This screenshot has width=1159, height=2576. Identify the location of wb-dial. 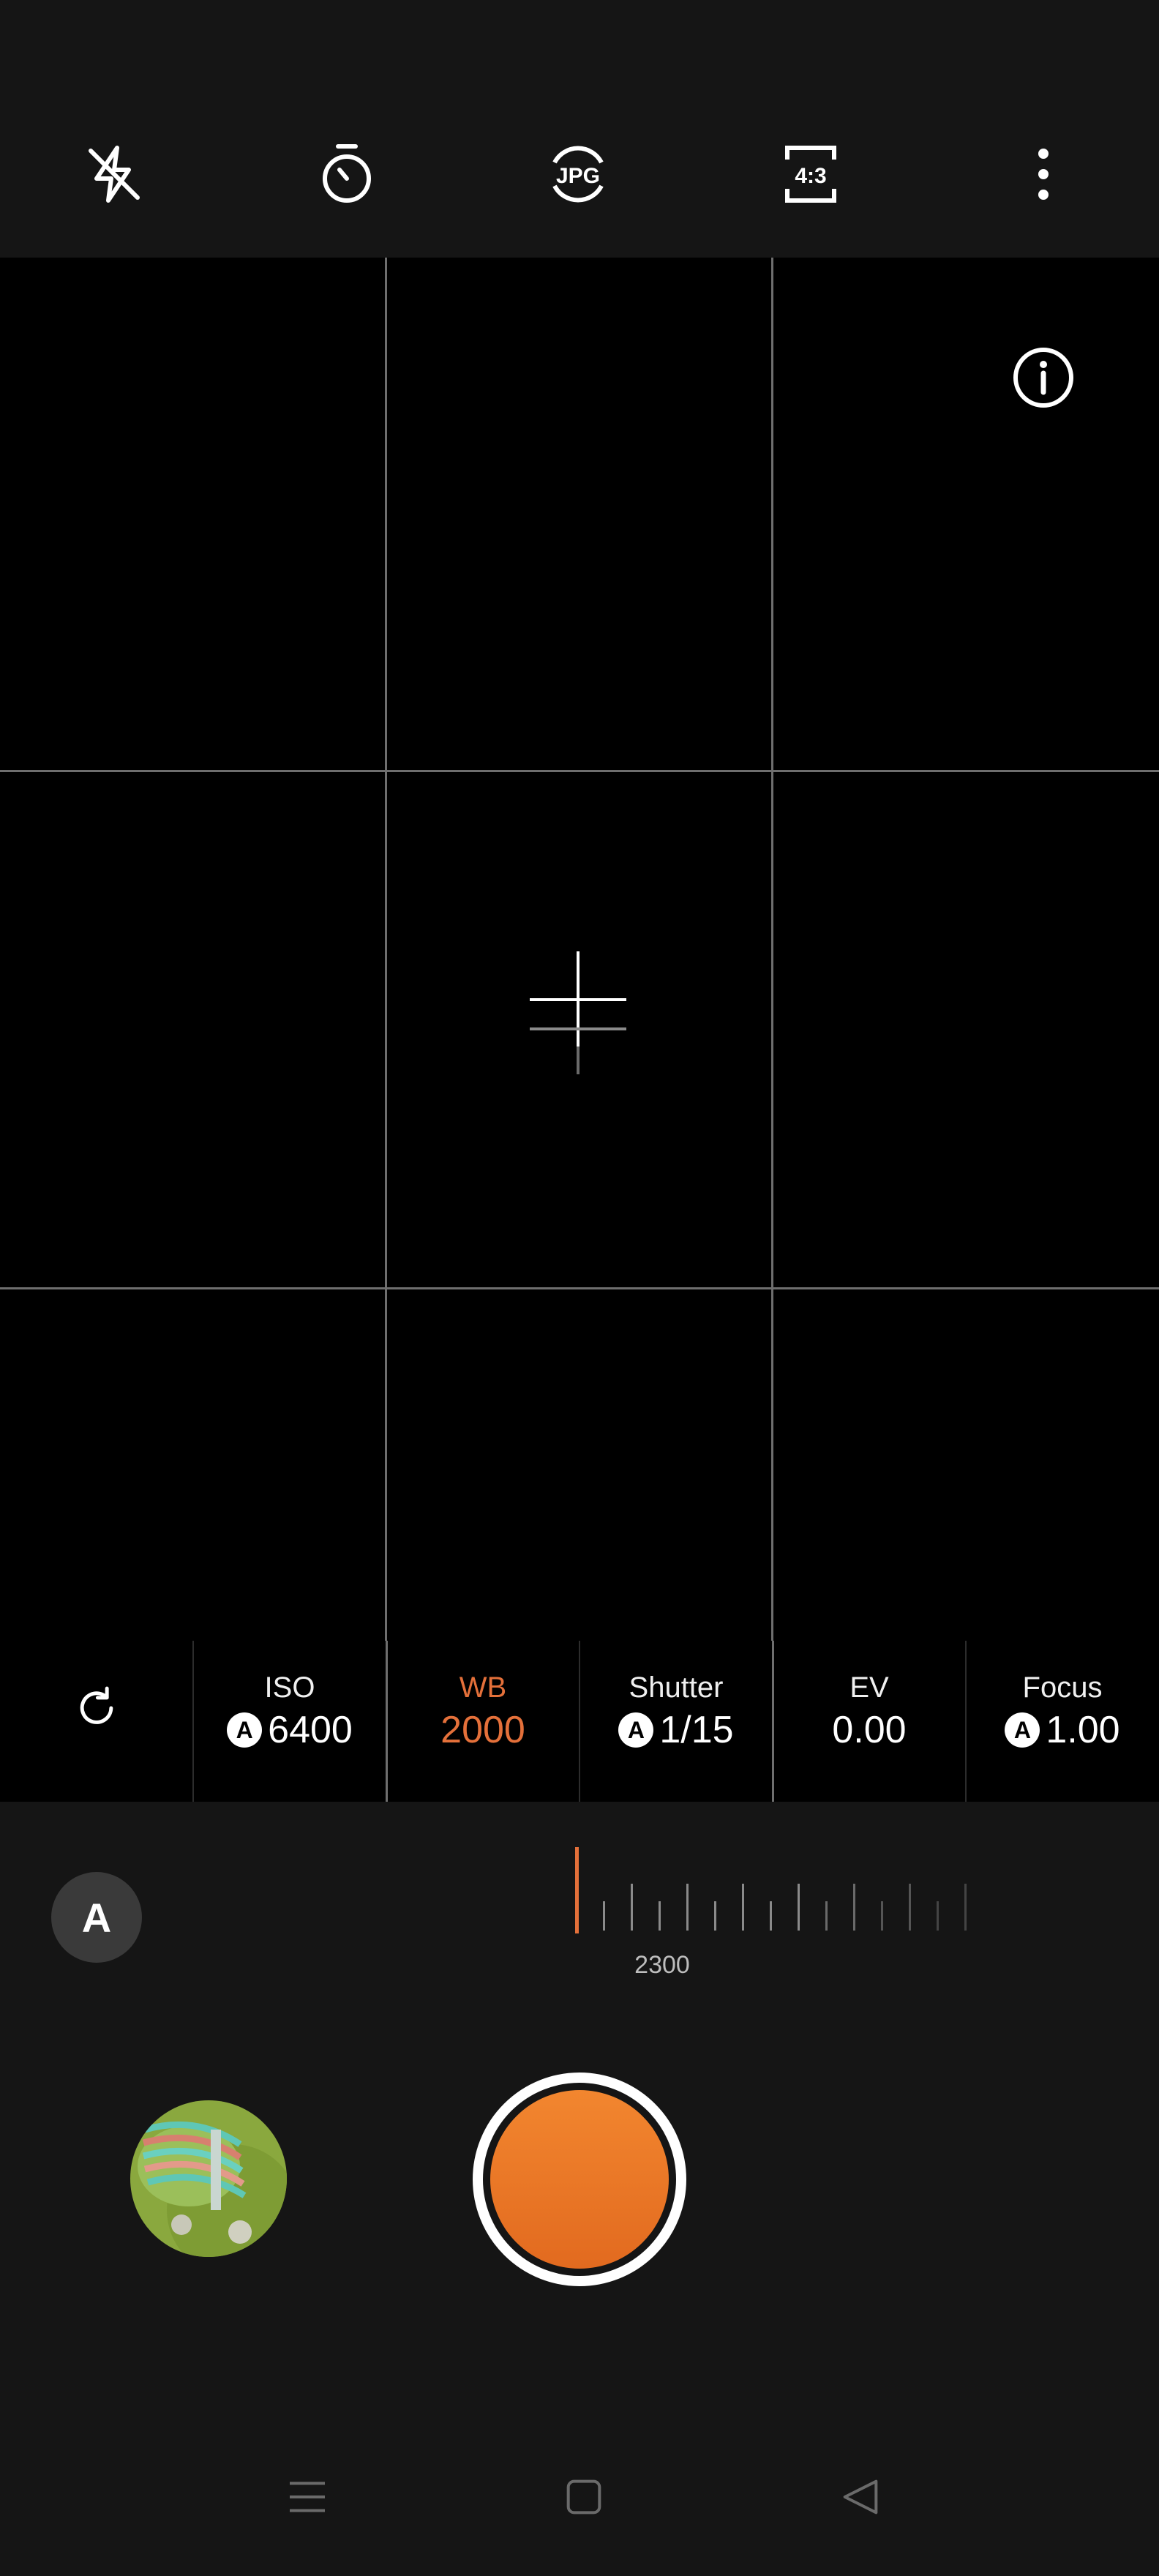
(768, 1892).